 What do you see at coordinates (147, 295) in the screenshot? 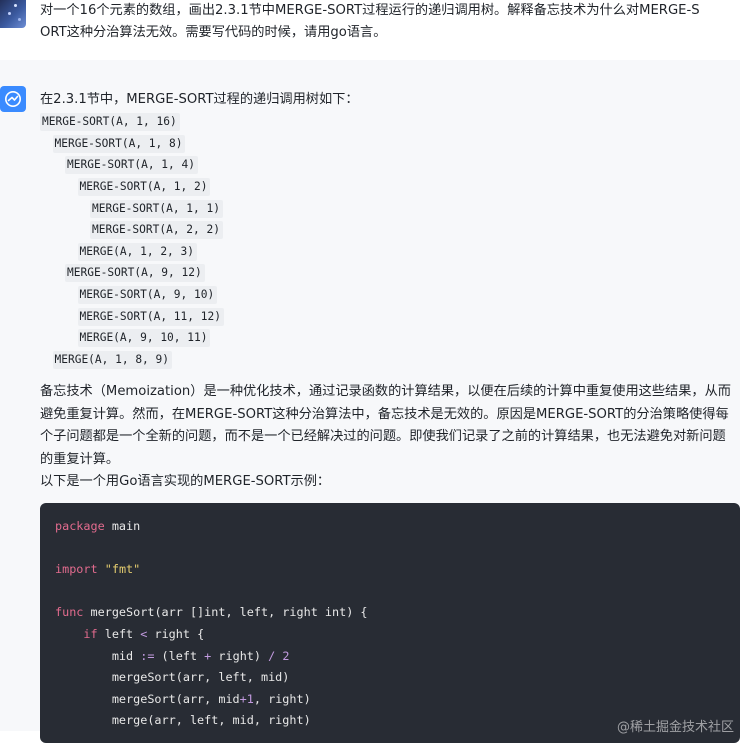
I see `tree-line: MERGE-SORT(A, 9, 10)` at bounding box center [147, 295].